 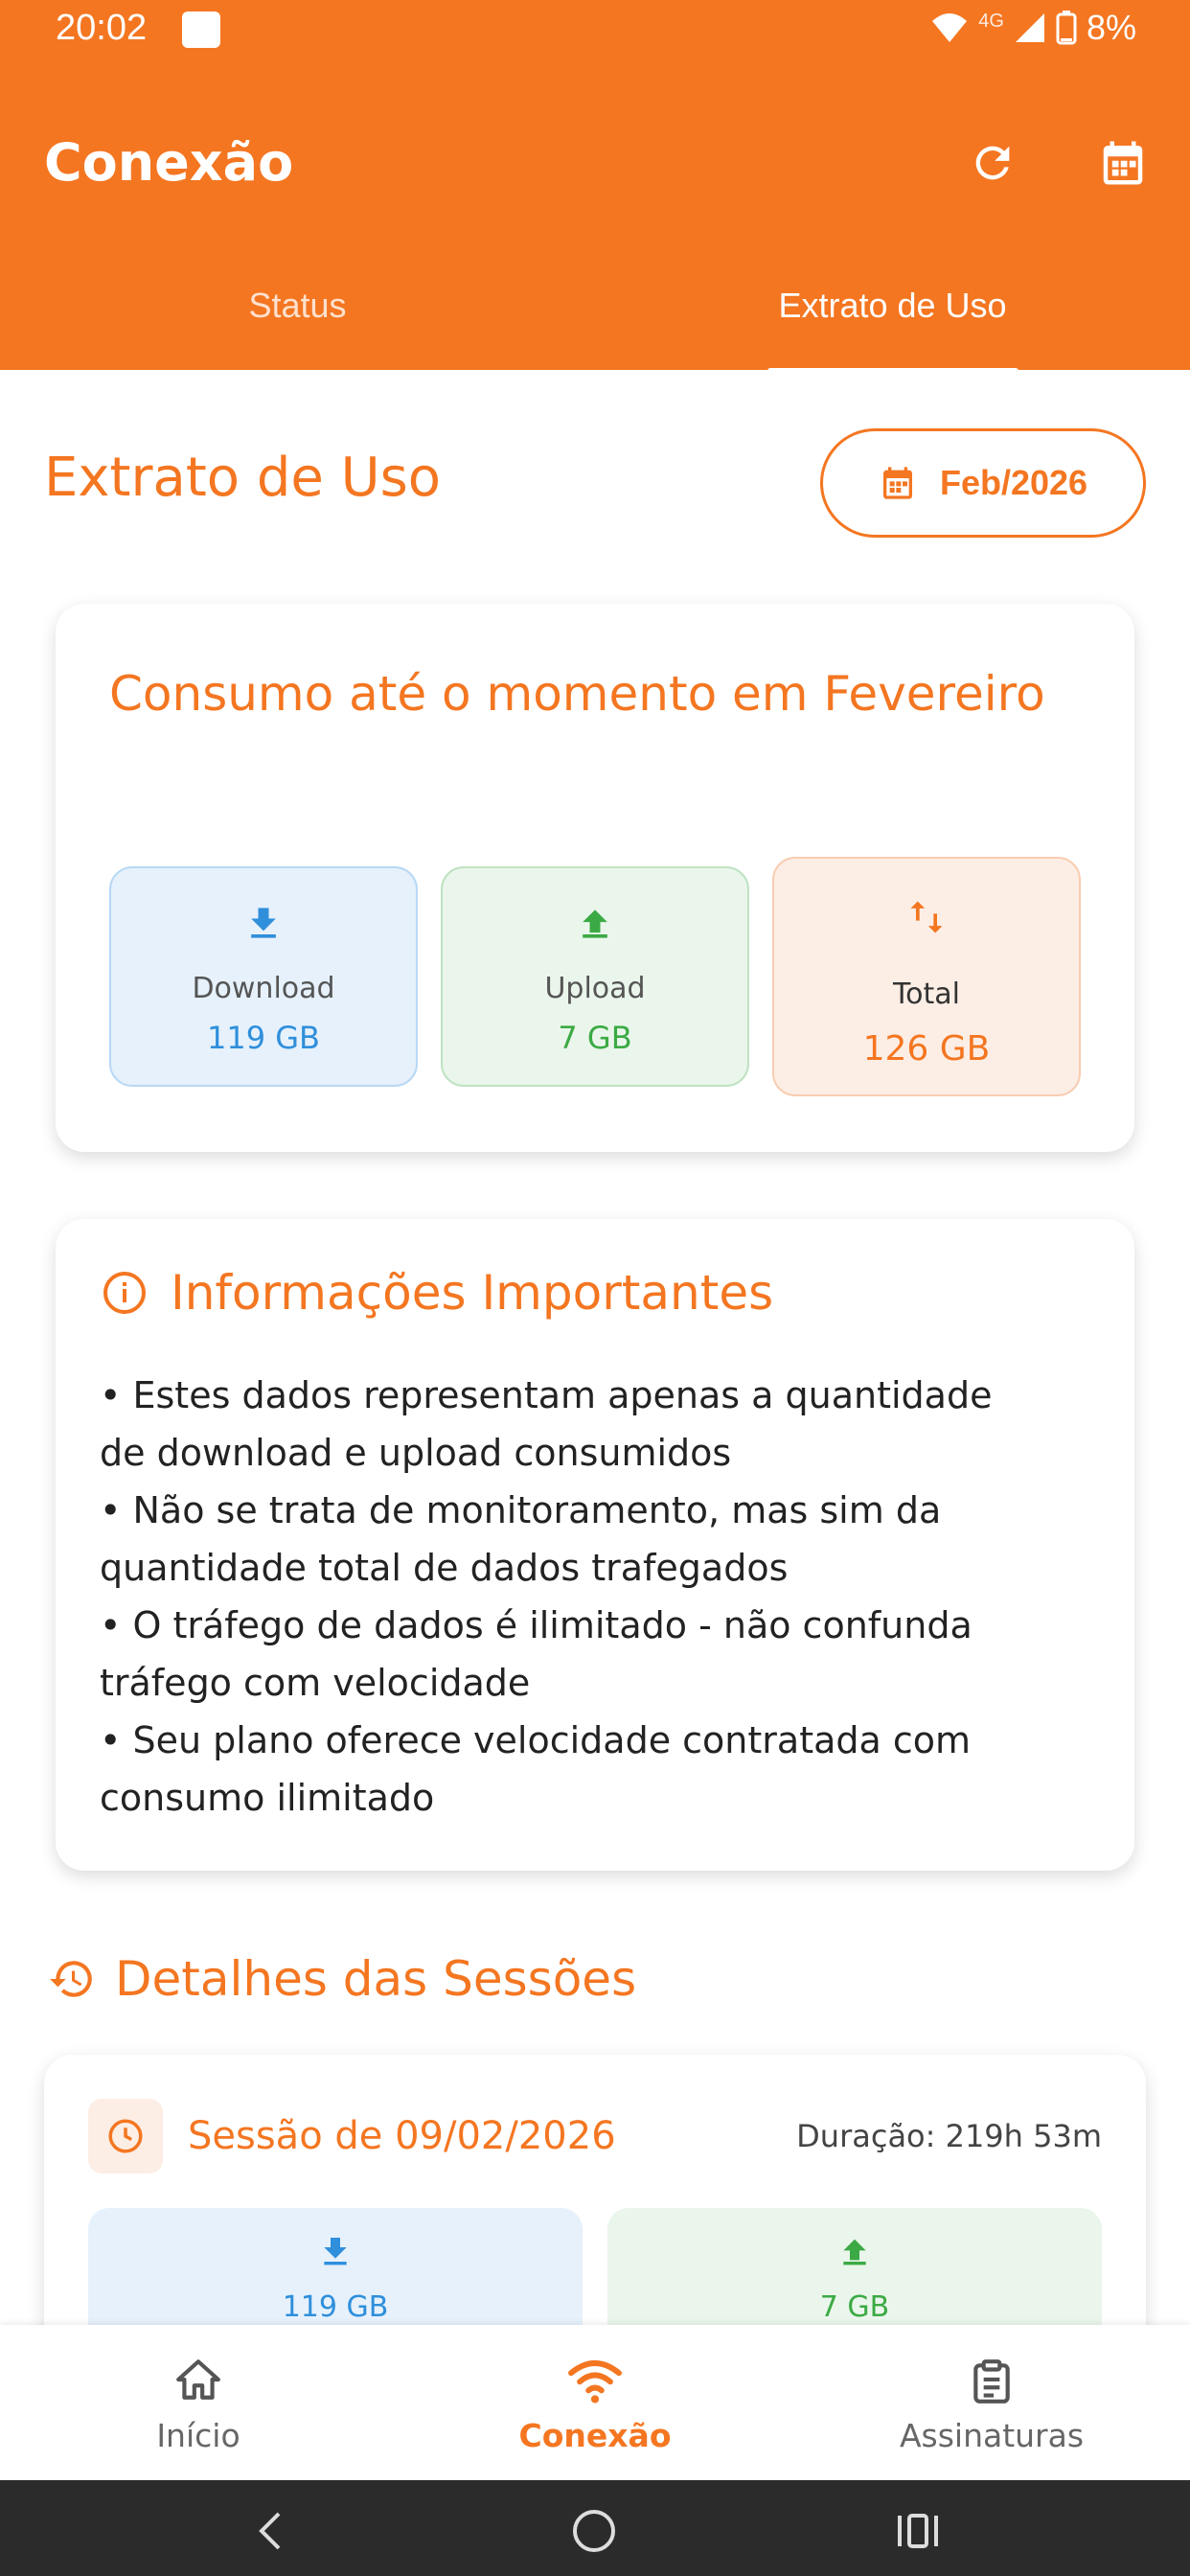 I want to click on session-icon-box, so click(x=125, y=2136).